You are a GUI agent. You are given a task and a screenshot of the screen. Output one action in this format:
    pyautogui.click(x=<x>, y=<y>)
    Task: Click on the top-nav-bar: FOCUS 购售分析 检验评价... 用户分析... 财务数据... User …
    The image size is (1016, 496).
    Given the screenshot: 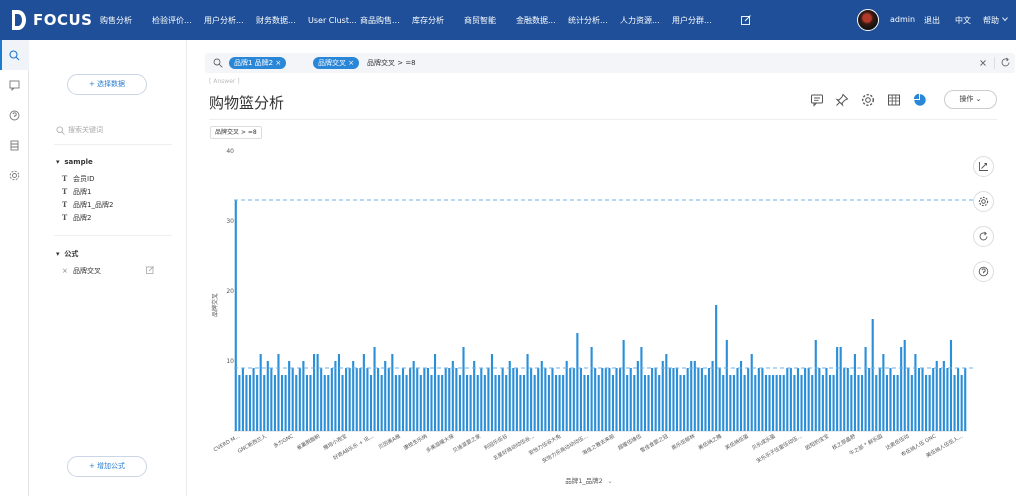 What is the action you would take?
    pyautogui.click(x=508, y=20)
    